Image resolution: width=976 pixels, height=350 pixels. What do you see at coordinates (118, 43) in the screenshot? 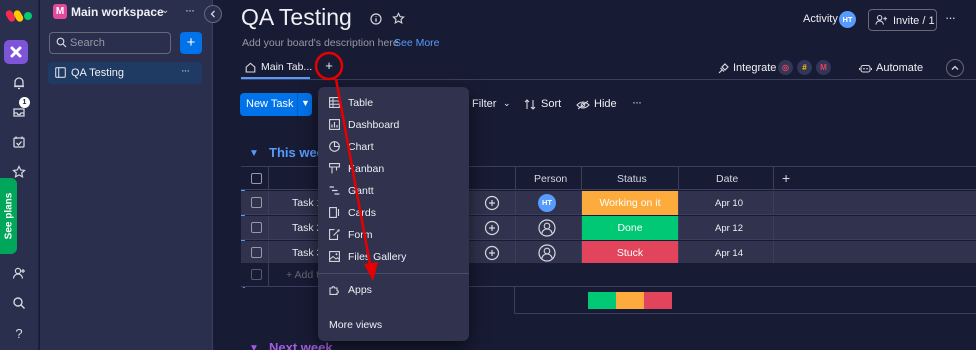
I see `search-input` at bounding box center [118, 43].